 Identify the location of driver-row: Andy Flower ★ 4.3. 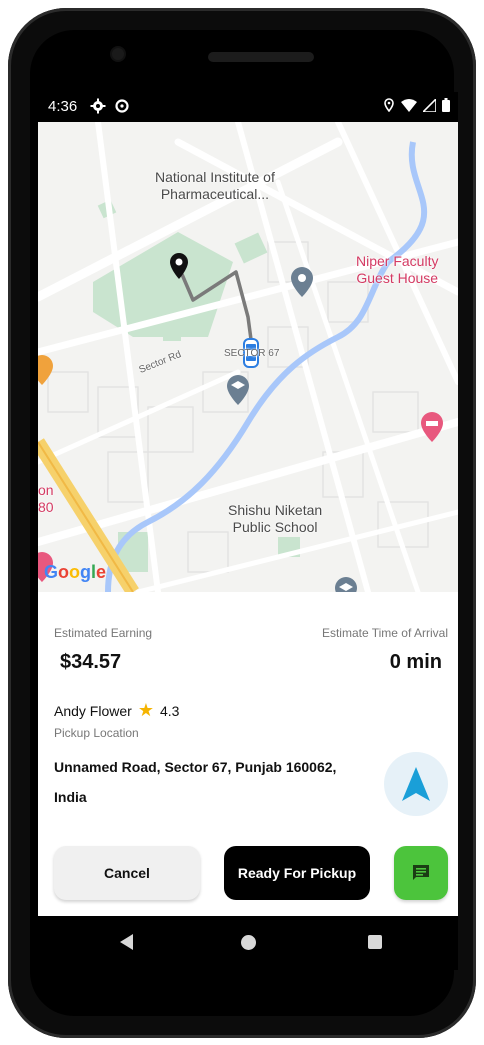
(116, 710).